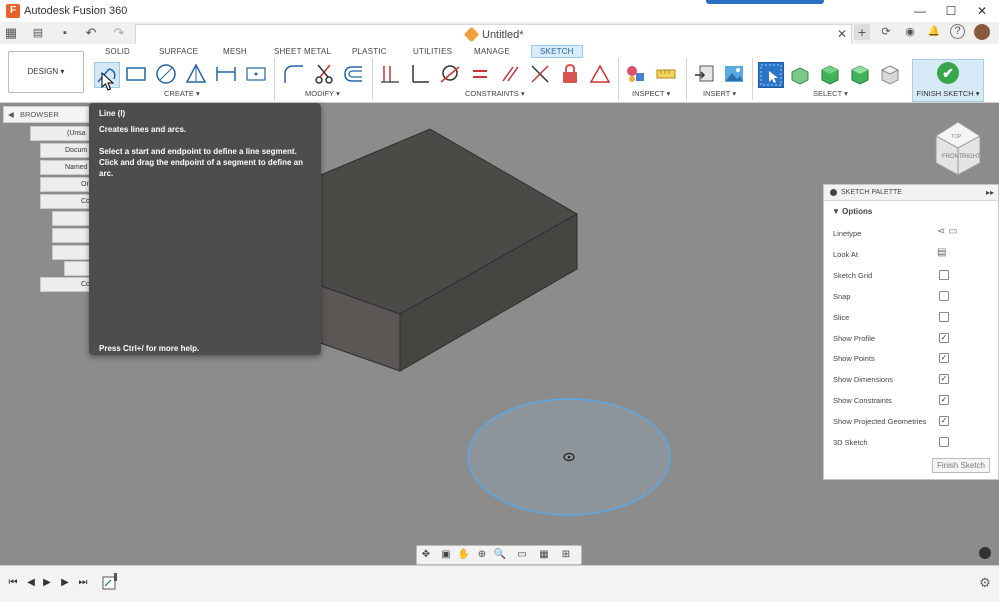  What do you see at coordinates (948, 80) in the screenshot?
I see `finish-sketch-button: ✔ FINISH SKETCH ▾` at bounding box center [948, 80].